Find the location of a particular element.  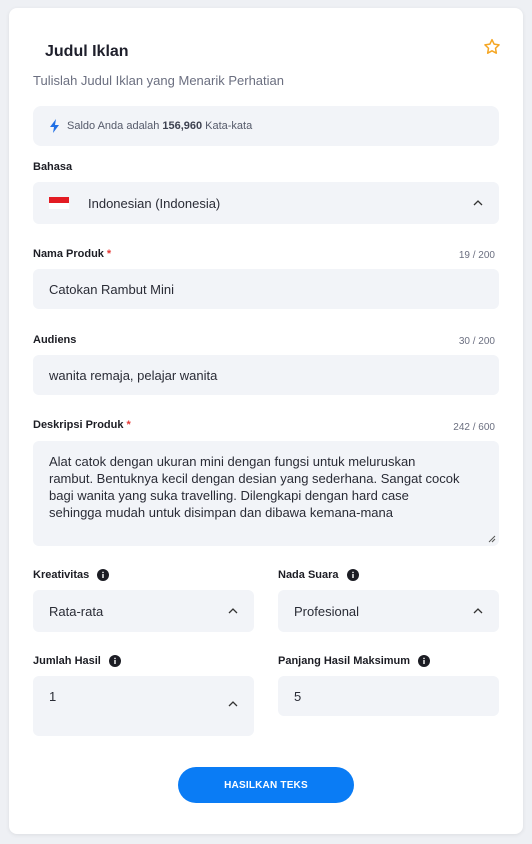

balance-suffix: Kata-kata is located at coordinates (229, 126).